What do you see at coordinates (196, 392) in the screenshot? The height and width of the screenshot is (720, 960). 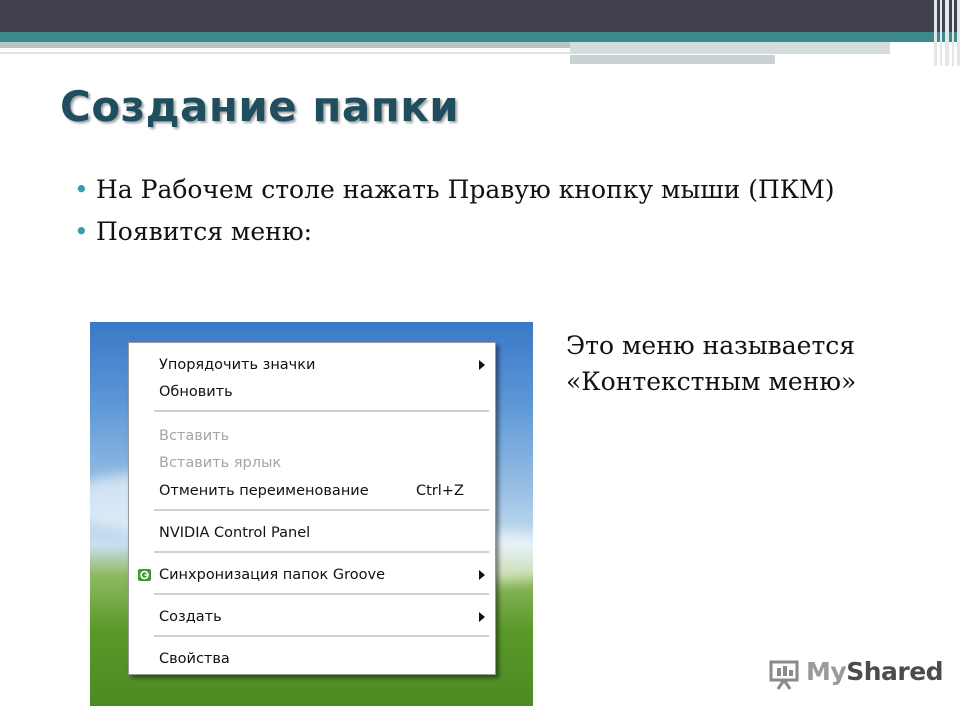 I see `menu-item-label: Обновить` at bounding box center [196, 392].